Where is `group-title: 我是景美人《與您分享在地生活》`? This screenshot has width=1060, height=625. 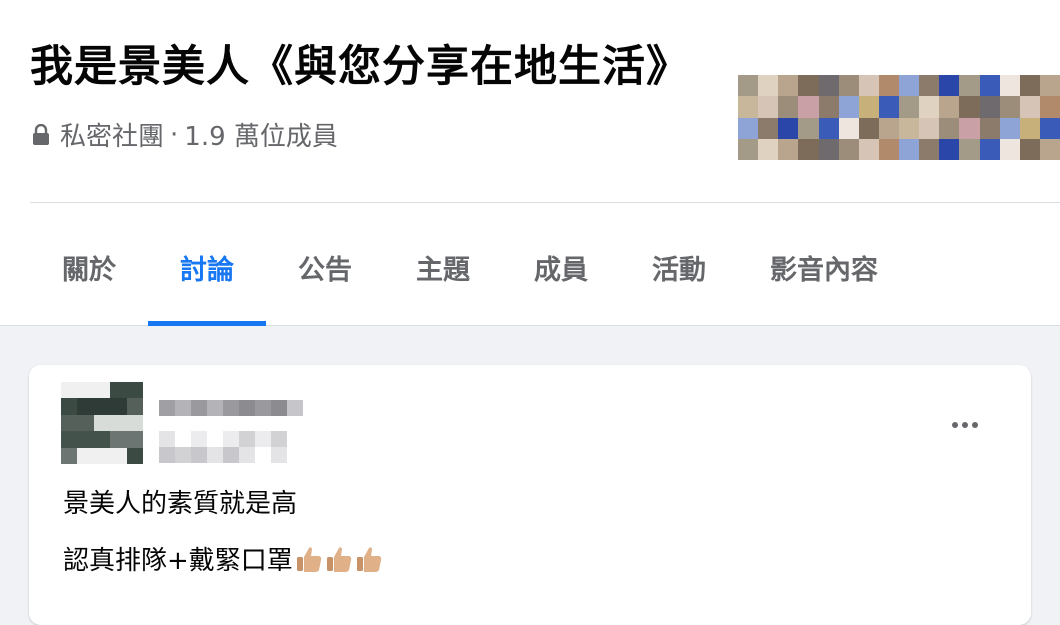 group-title: 我是景美人《與您分享在地生活》 is located at coordinates (360, 67).